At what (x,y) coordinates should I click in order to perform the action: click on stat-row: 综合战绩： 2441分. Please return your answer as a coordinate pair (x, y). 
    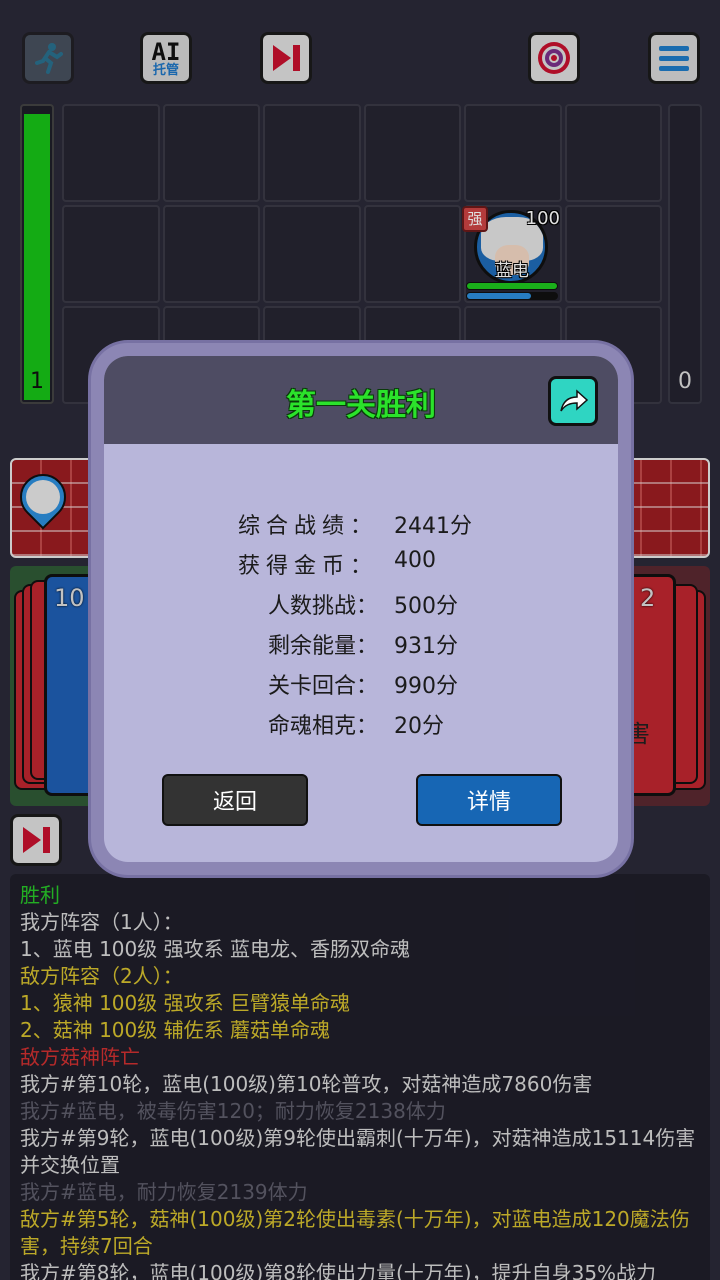
    Looking at the image, I should click on (361, 525).